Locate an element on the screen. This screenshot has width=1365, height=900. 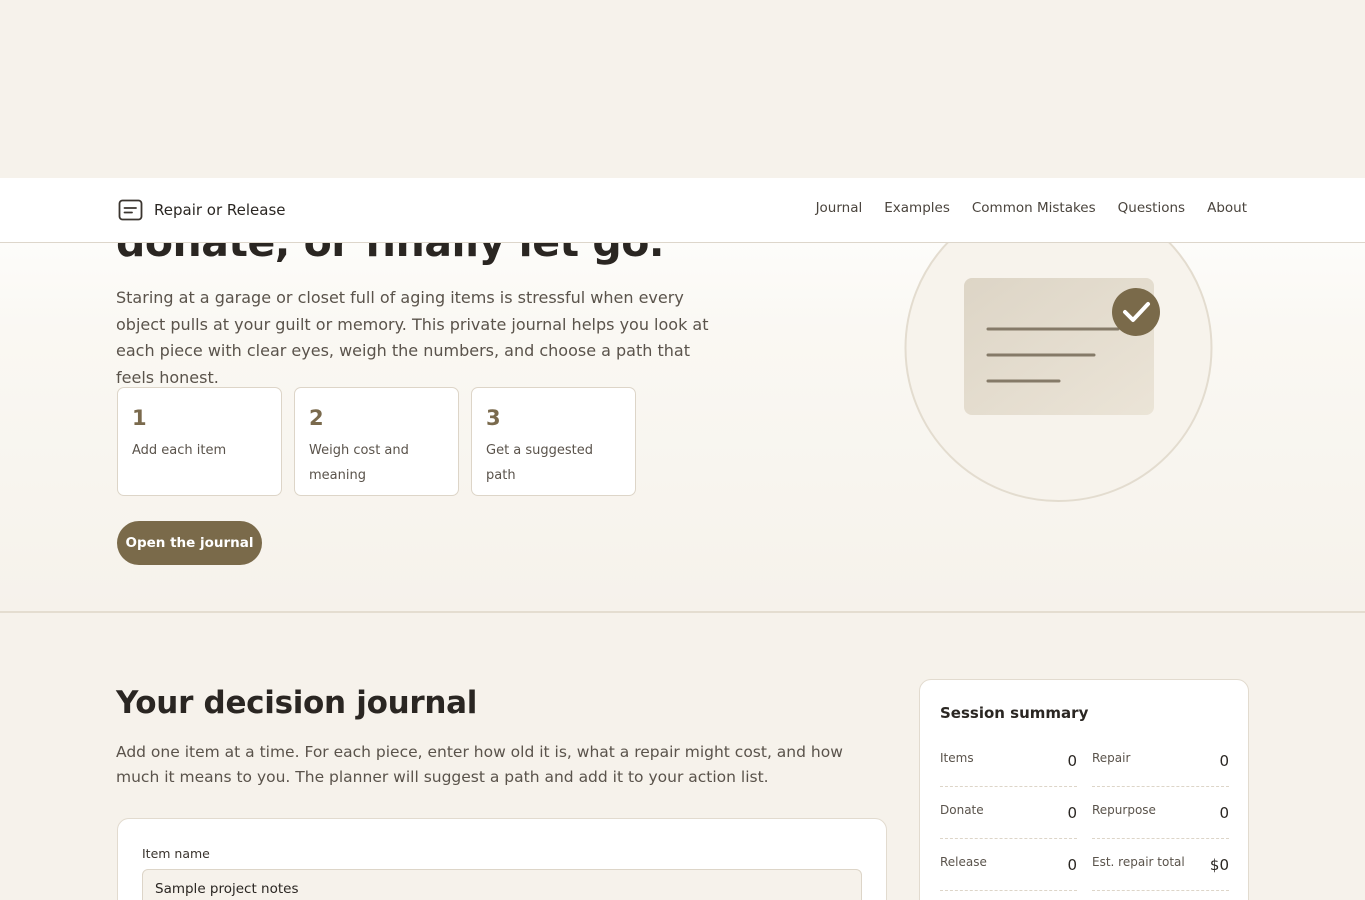
step-card: 2 Weigh cost and meaning is located at coordinates (376, 441).